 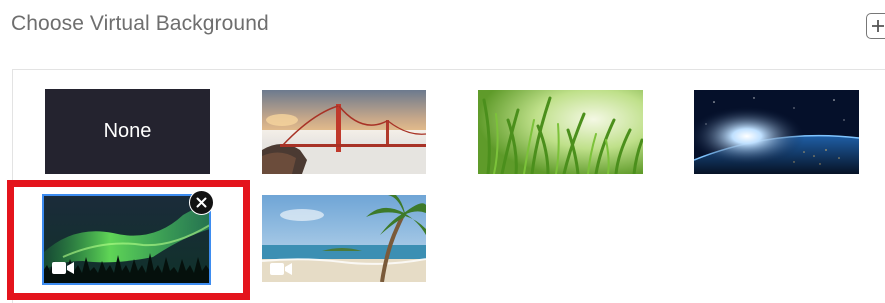 I want to click on remove-background-button, so click(x=201, y=202).